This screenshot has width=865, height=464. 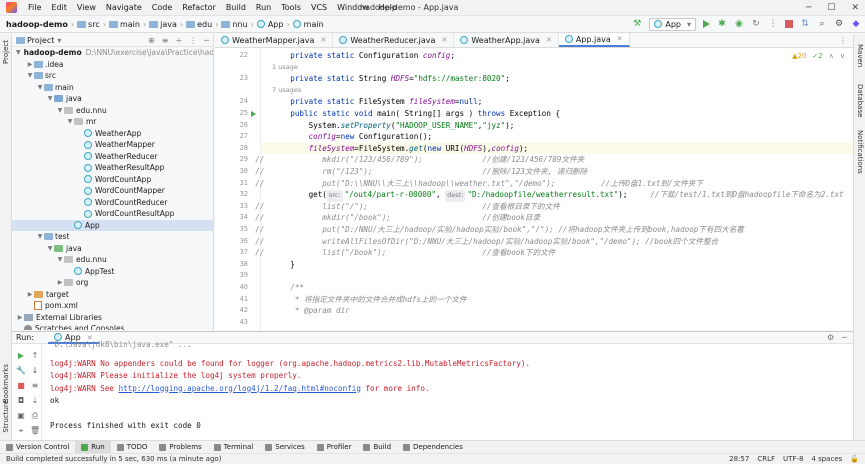 What do you see at coordinates (722, 24) in the screenshot?
I see `debug-icon: ✱` at bounding box center [722, 24].